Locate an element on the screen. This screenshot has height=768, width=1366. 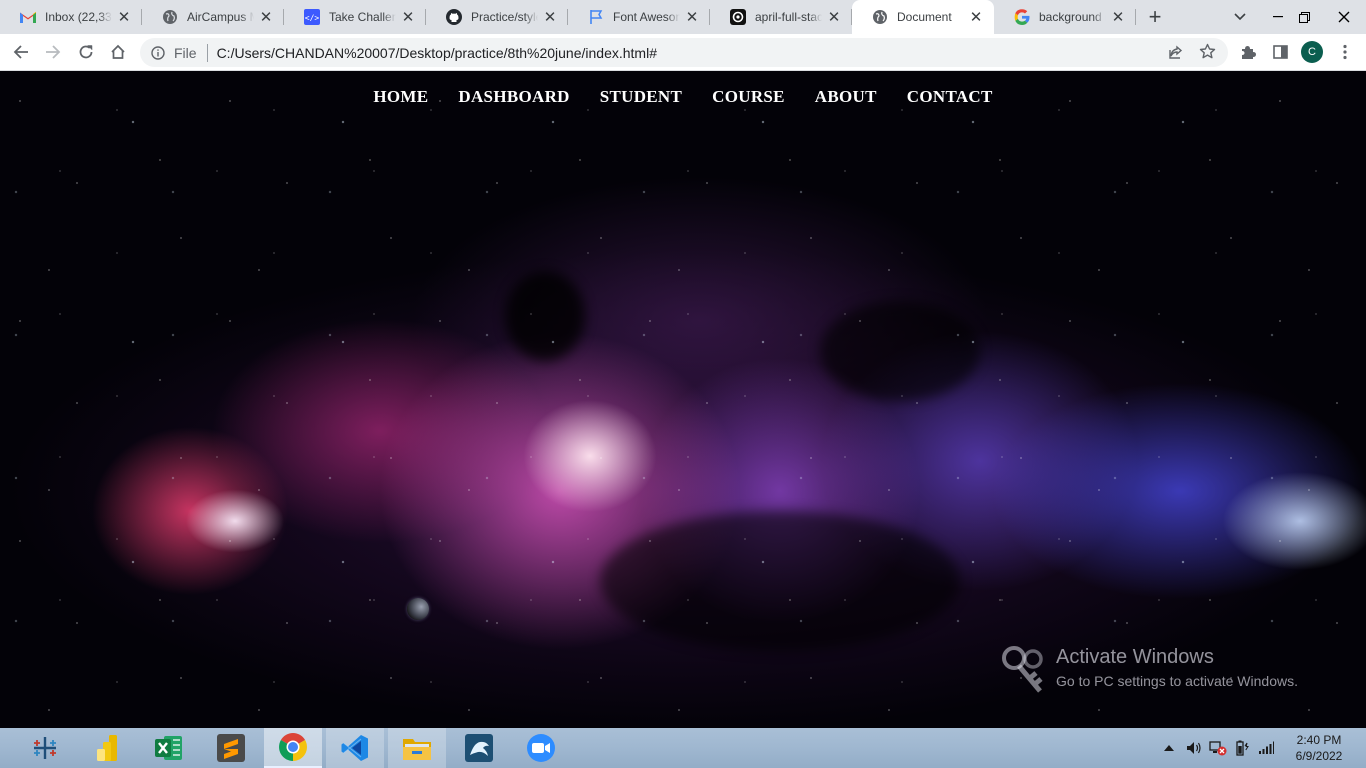
nav-dashboard-link: DASHBOARD is located at coordinates (513, 97).